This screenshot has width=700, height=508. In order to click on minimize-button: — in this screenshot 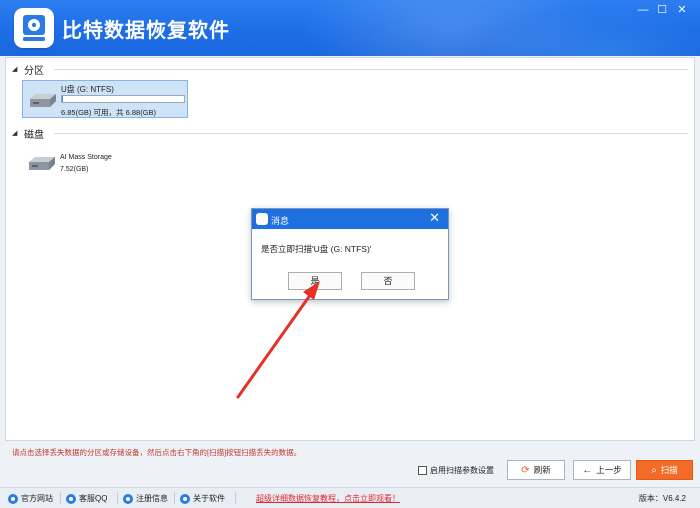, I will do `click(643, 10)`.